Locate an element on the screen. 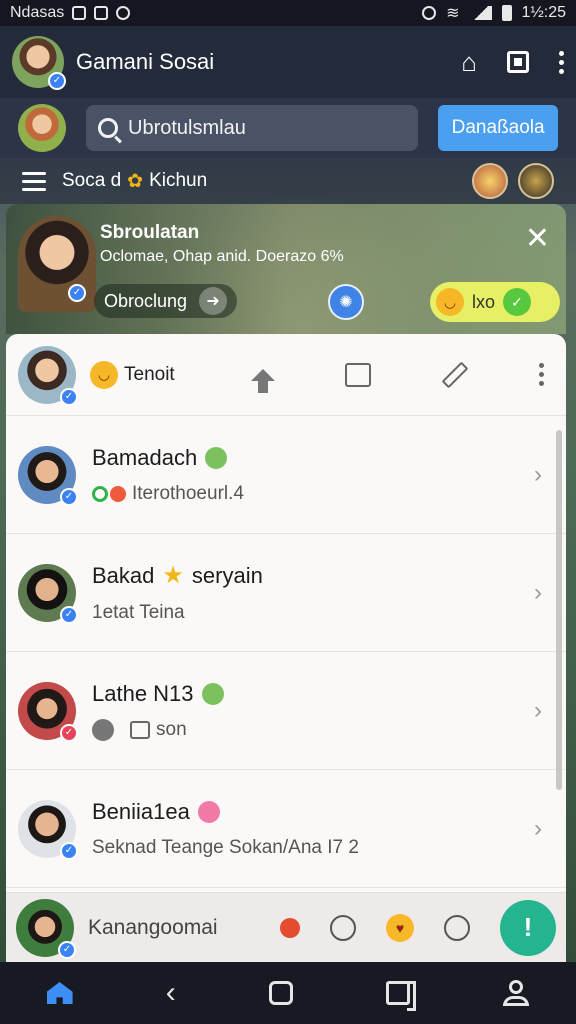  media-icon is located at coordinates (101, 13).